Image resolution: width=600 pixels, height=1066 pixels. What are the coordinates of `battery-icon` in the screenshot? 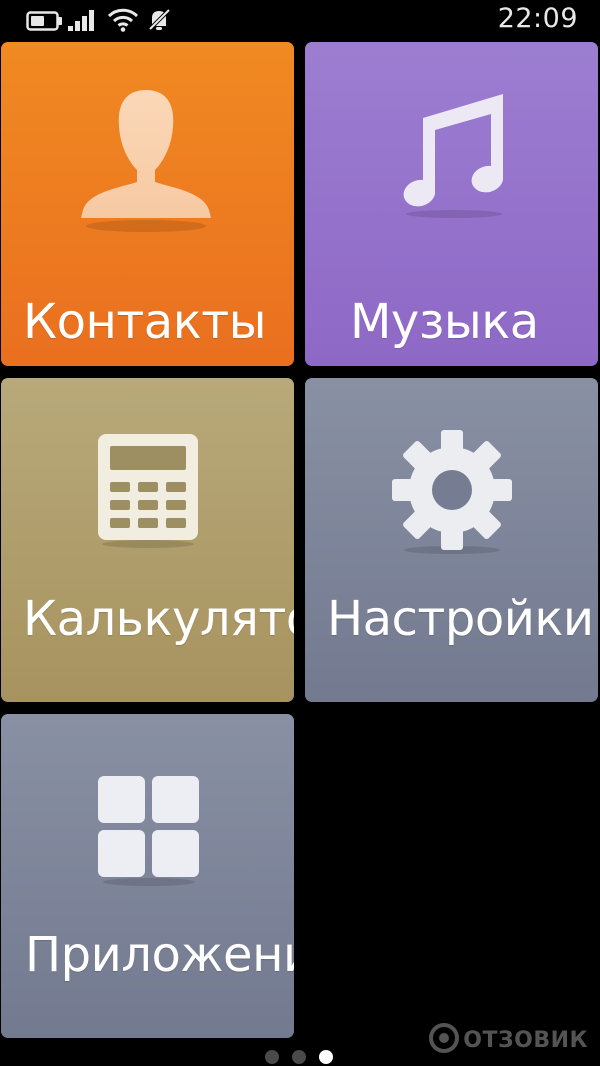 It's located at (45, 23).